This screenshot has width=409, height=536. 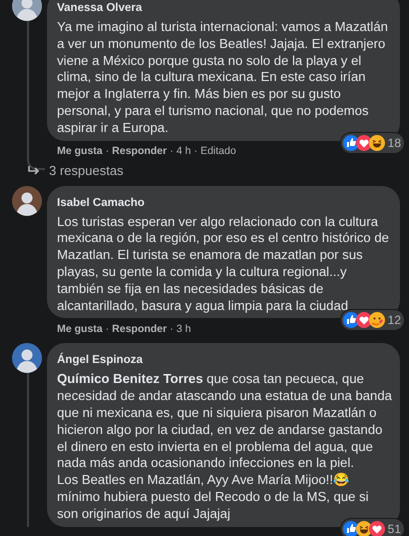 I want to click on reaction-summary: 51, so click(x=372, y=527).